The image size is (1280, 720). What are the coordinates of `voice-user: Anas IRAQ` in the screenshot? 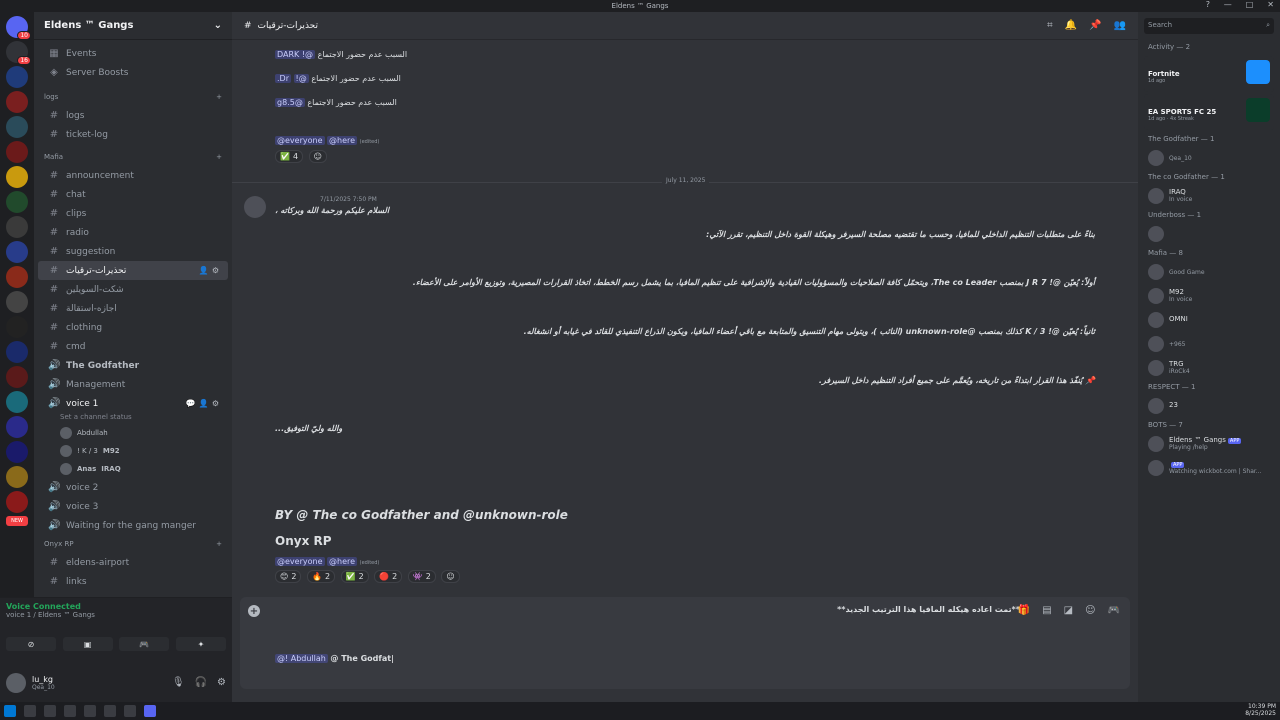 It's located at (133, 469).